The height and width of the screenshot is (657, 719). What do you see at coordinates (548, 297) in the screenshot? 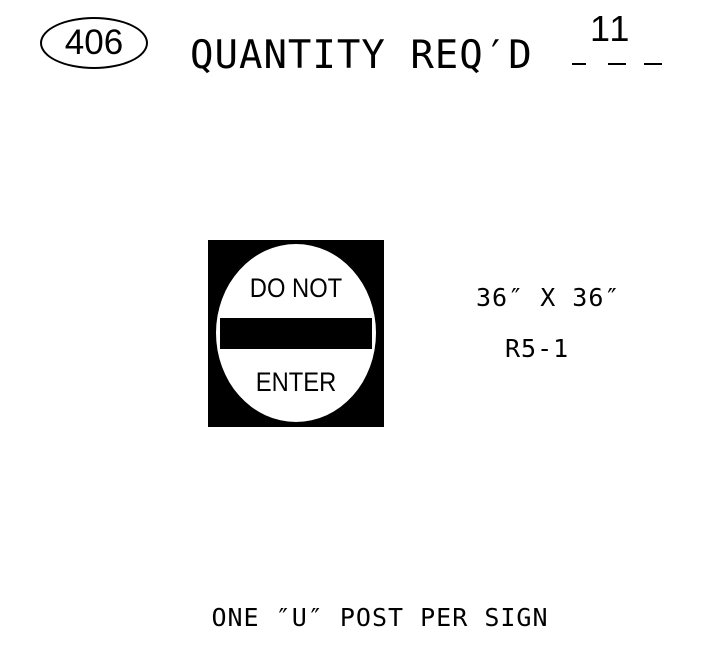
I see `sign-dimensions: 36″ X 36″` at bounding box center [548, 297].